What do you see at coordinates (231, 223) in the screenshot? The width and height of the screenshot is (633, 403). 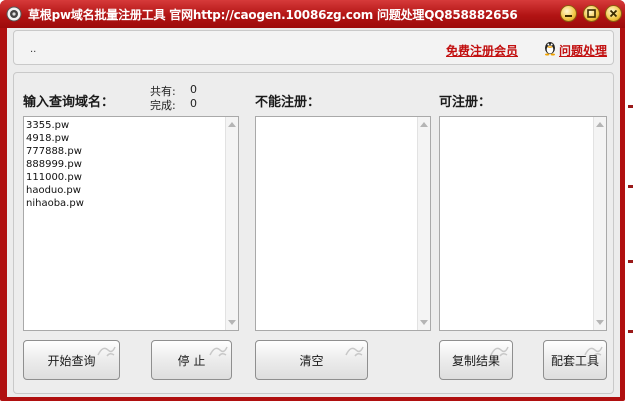 I see `query-scrollbar` at bounding box center [231, 223].